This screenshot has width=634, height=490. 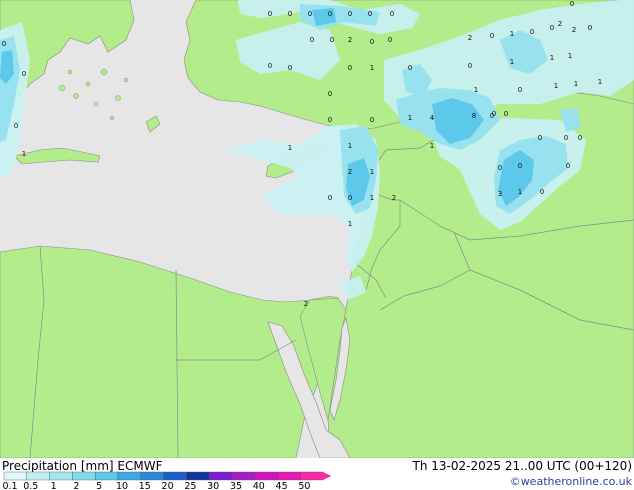 What do you see at coordinates (122, 485) in the screenshot?
I see `scale-label: 10` at bounding box center [122, 485].